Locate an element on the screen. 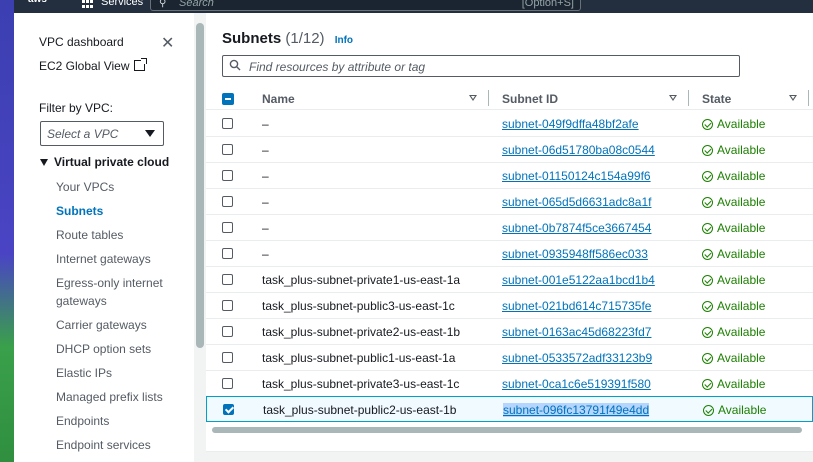 The width and height of the screenshot is (813, 462). subnet-id-link: subnet-021bd614c715735fe is located at coordinates (576, 306).